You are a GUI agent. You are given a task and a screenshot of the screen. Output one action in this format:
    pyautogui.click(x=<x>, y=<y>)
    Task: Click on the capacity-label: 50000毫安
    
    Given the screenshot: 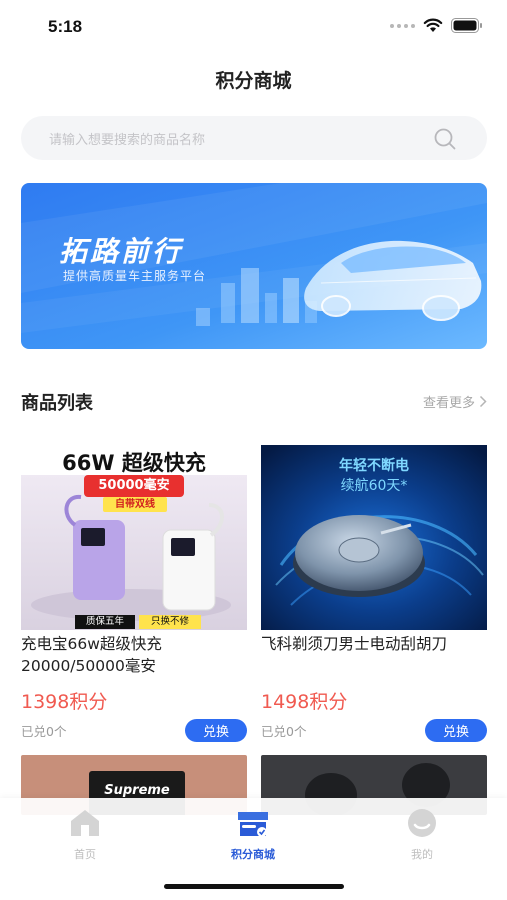 What is the action you would take?
    pyautogui.click(x=134, y=485)
    